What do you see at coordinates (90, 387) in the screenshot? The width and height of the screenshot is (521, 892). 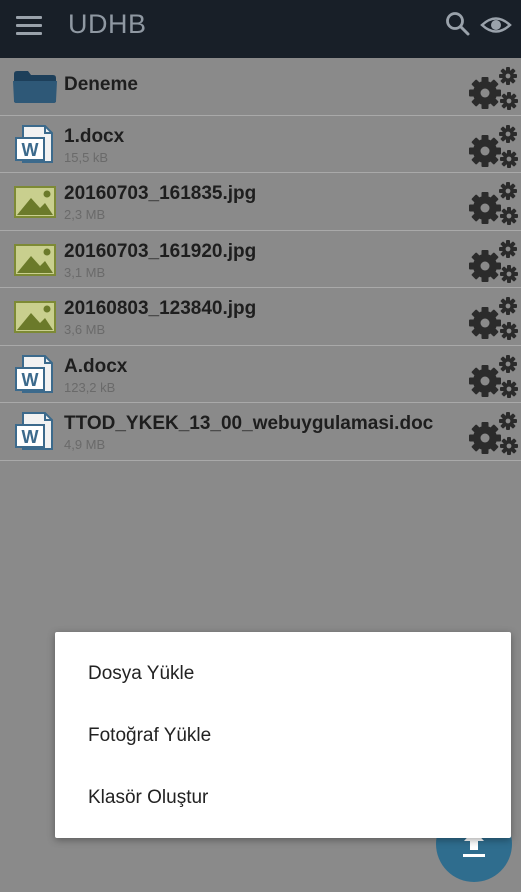 I see `file-size: 123,2 kB` at bounding box center [90, 387].